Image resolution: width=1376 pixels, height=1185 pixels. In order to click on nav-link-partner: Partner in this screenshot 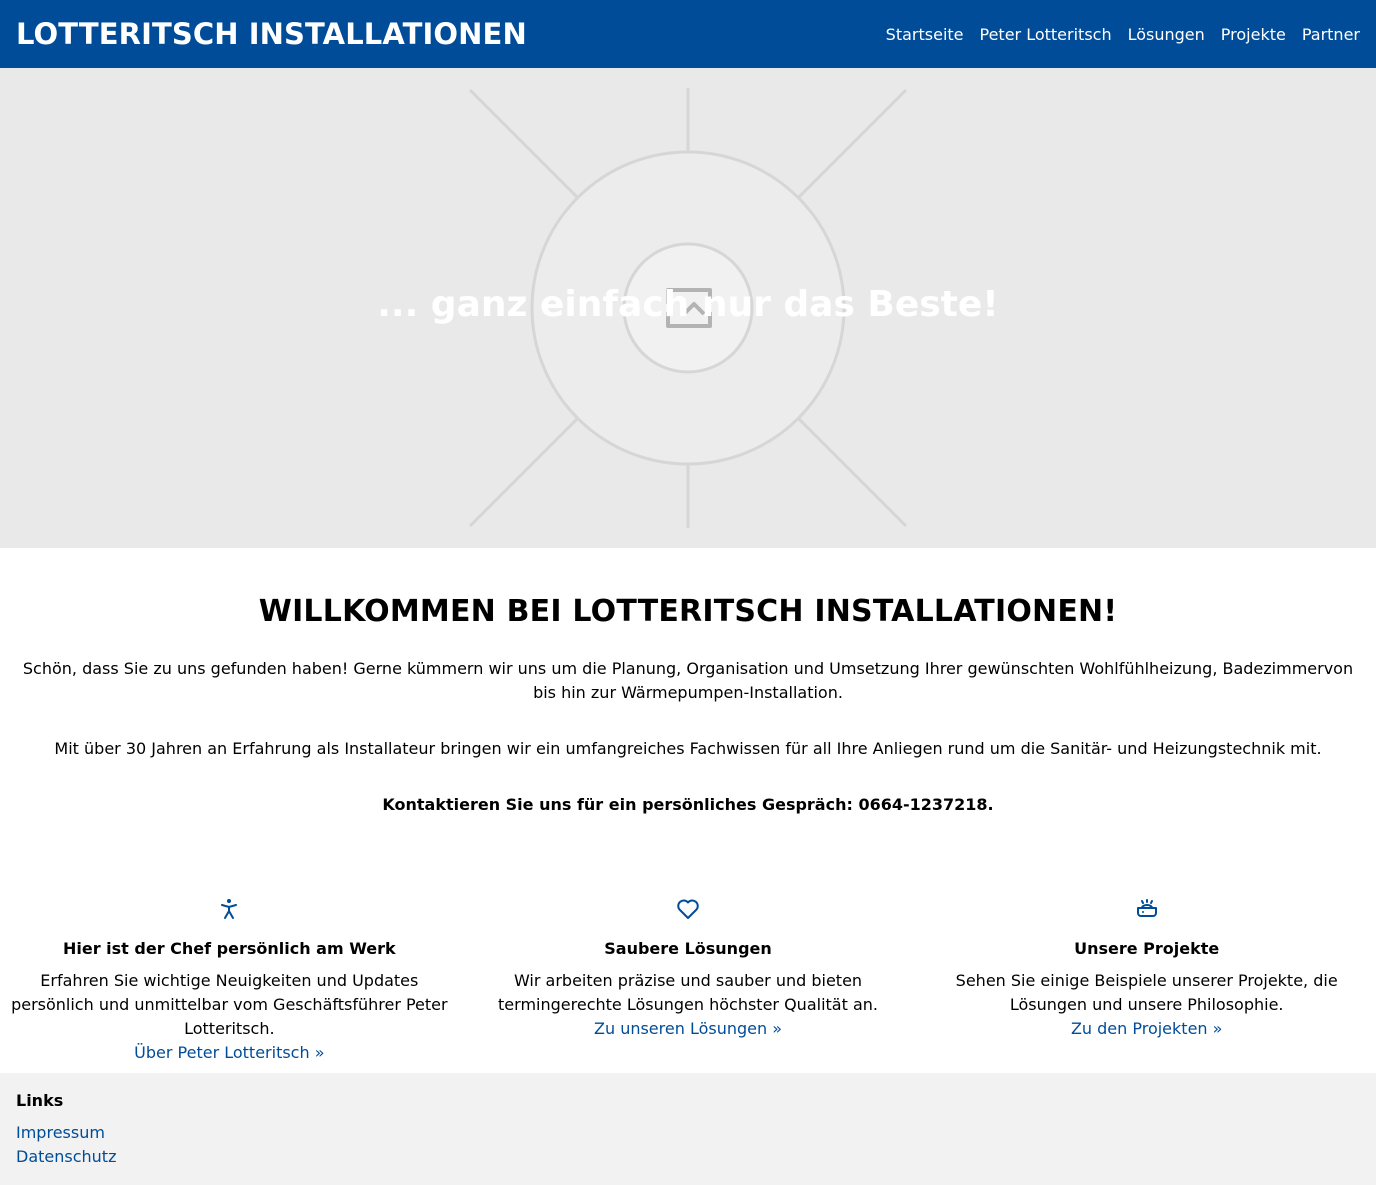, I will do `click(1331, 34)`.